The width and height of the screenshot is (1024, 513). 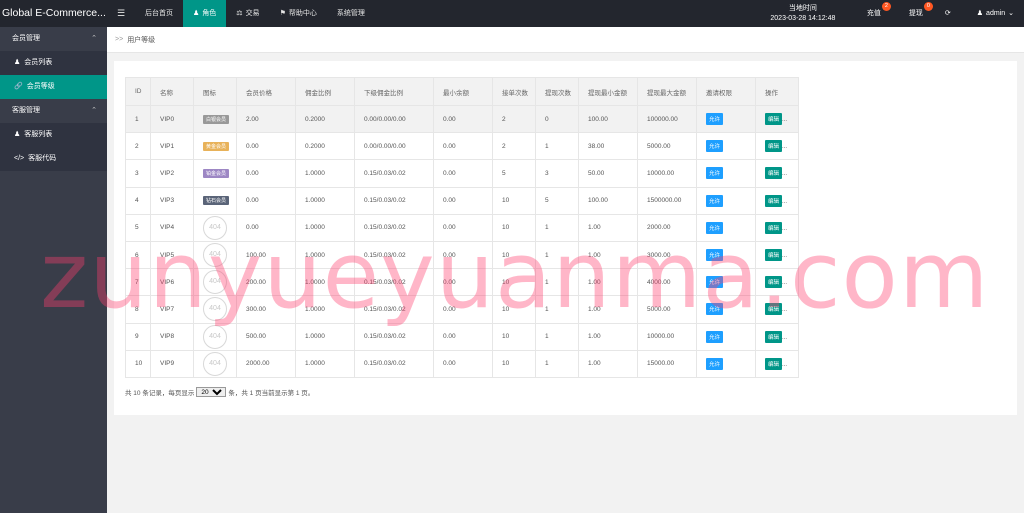 What do you see at coordinates (121, 13) in the screenshot?
I see `menu-toggle-icon: ☰` at bounding box center [121, 13].